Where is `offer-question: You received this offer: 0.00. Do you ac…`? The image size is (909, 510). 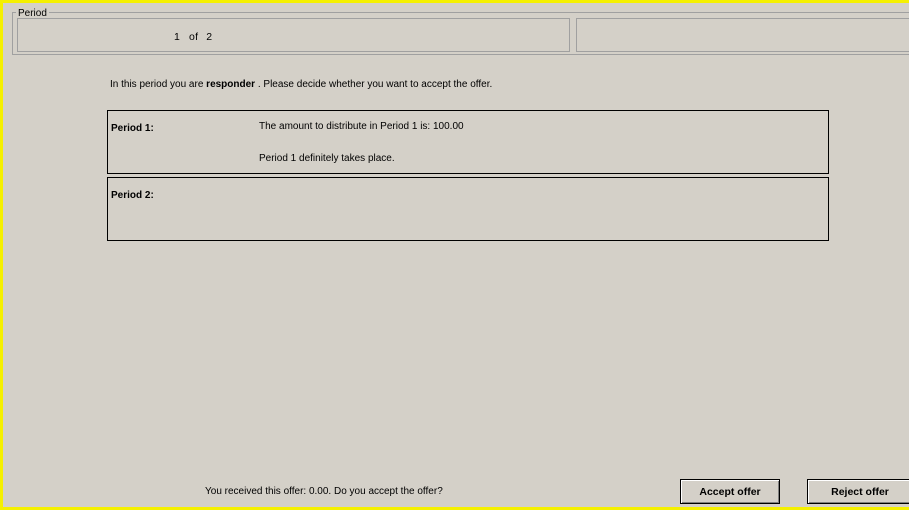
offer-question: You received this offer: 0.00. Do you ac… is located at coordinates (324, 491).